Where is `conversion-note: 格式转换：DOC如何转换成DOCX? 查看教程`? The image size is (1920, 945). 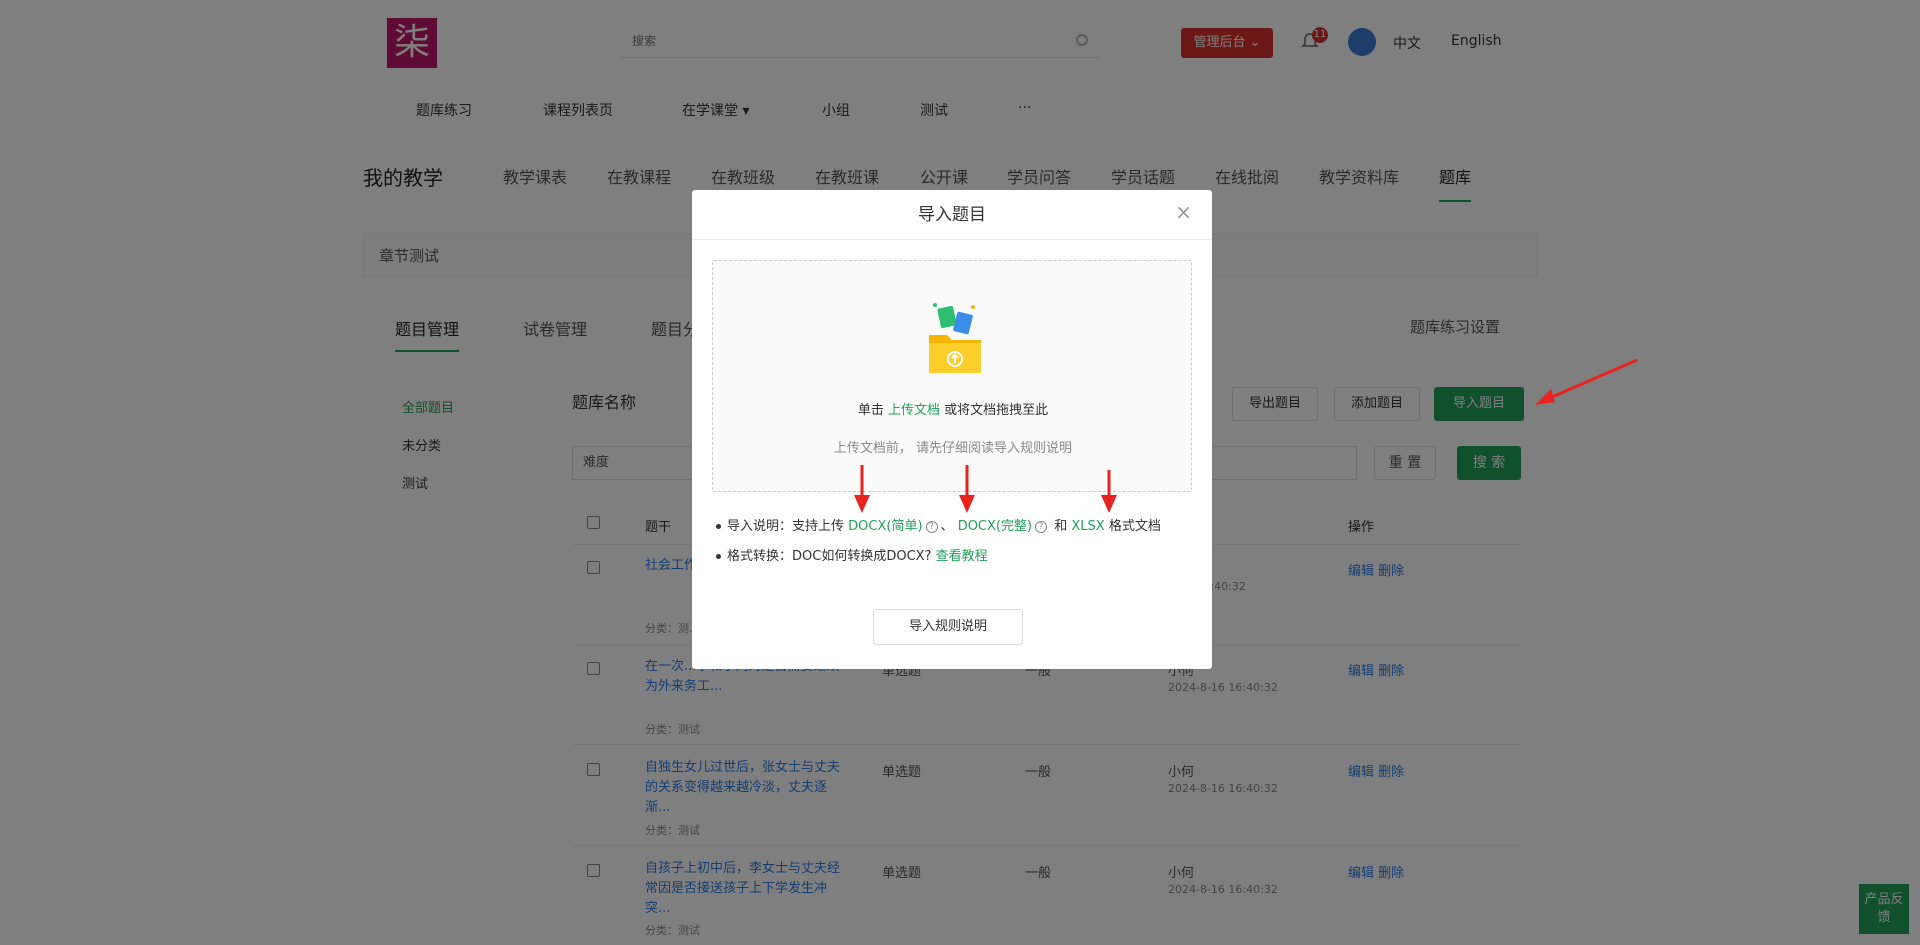
conversion-note: 格式转换：DOC如何转换成DOCX? 查看教程 is located at coordinates (852, 554).